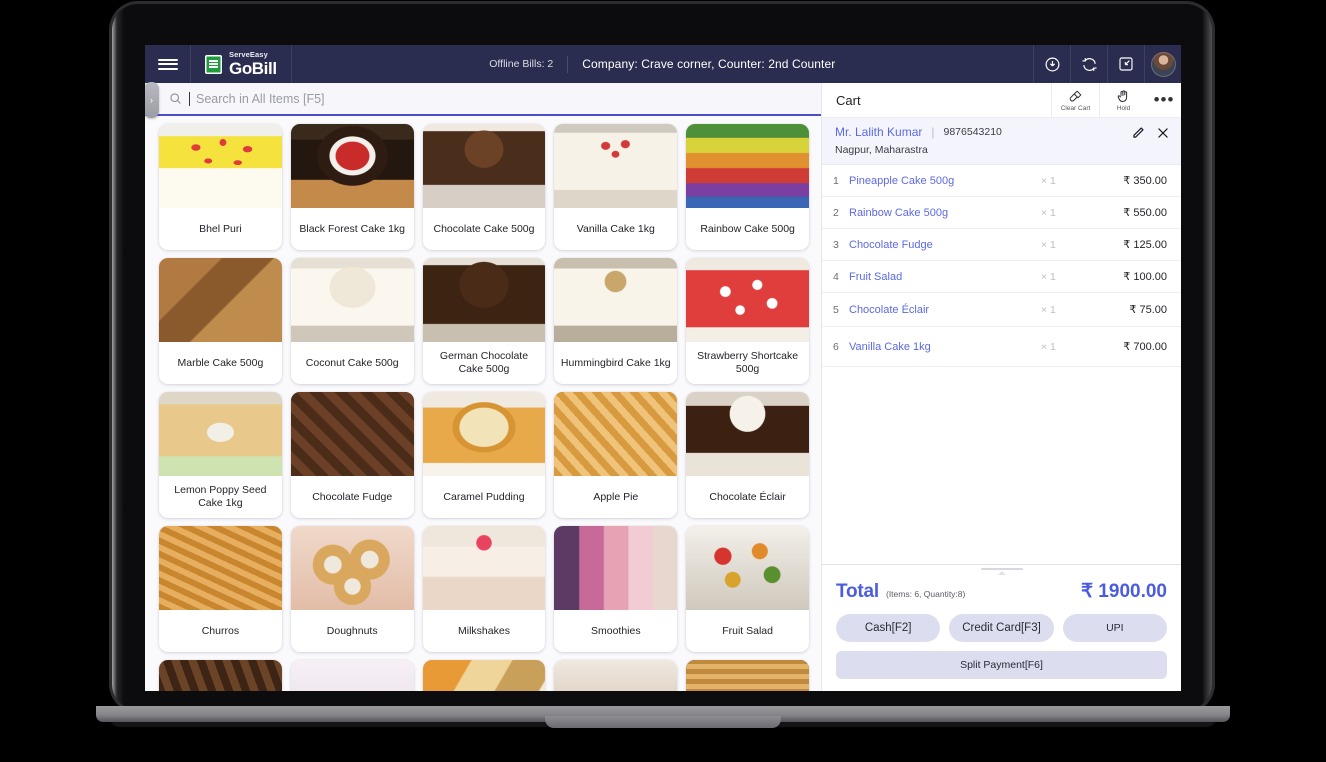 This screenshot has height=762, width=1326. Describe the element at coordinates (1001, 665) in the screenshot. I see `split-payment-button: Split Payment[F6]` at that location.